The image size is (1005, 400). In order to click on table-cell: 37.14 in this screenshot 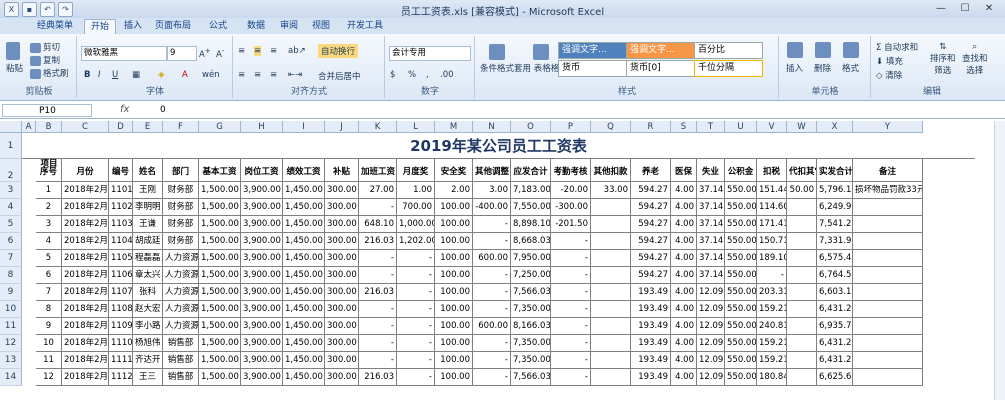, I will do `click(711, 241)`.